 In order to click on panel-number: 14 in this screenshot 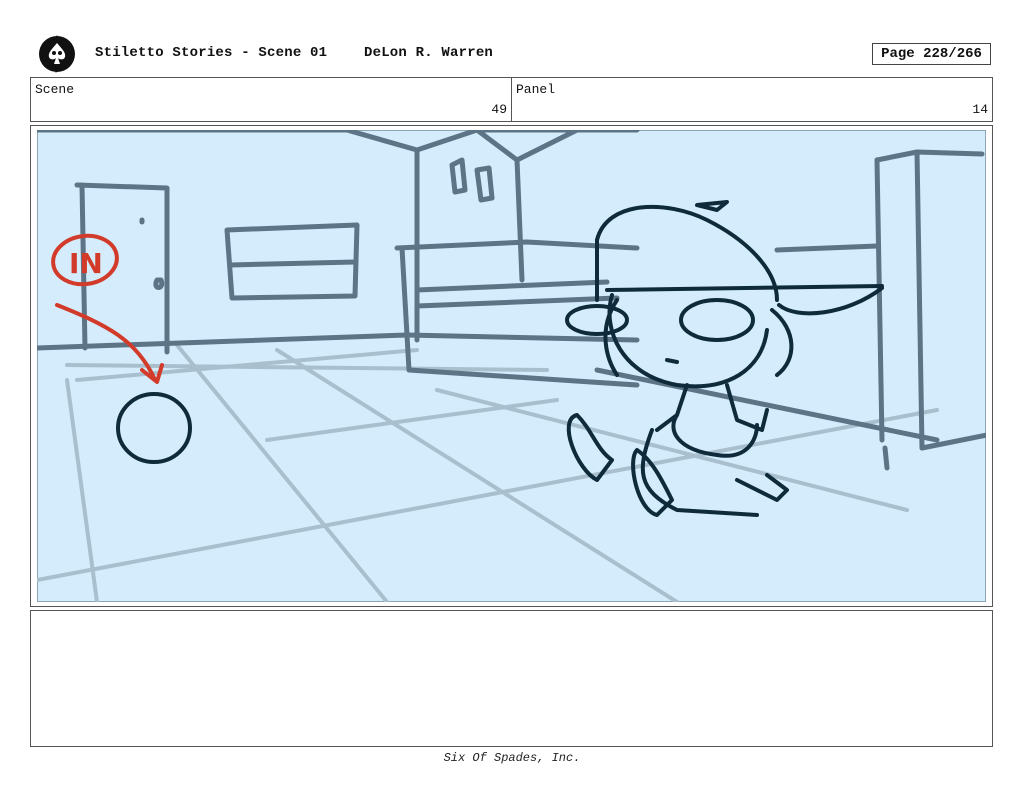, I will do `click(980, 109)`.